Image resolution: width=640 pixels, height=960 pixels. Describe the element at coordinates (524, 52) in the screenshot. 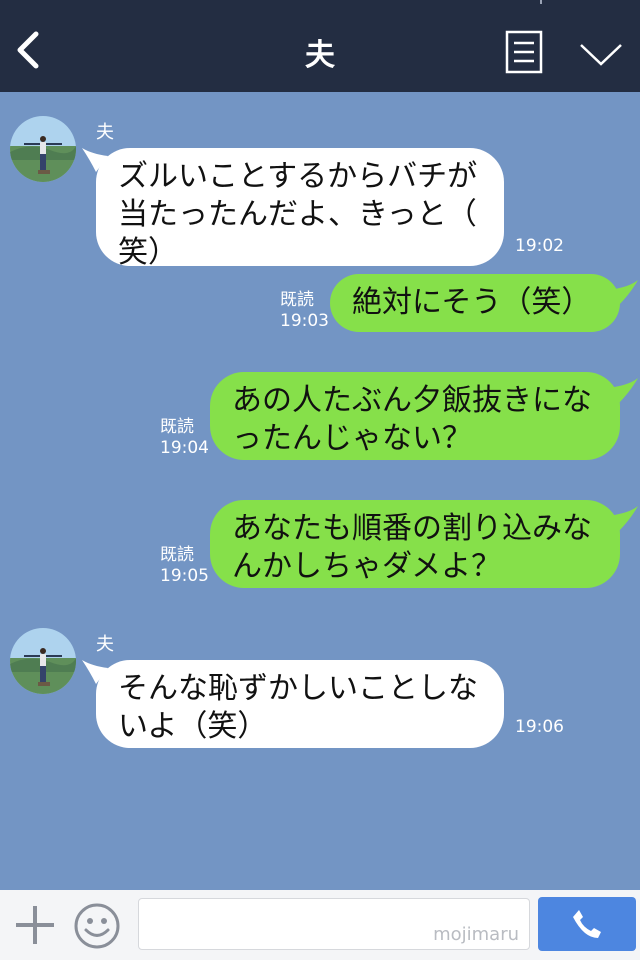

I see `note-icon` at that location.